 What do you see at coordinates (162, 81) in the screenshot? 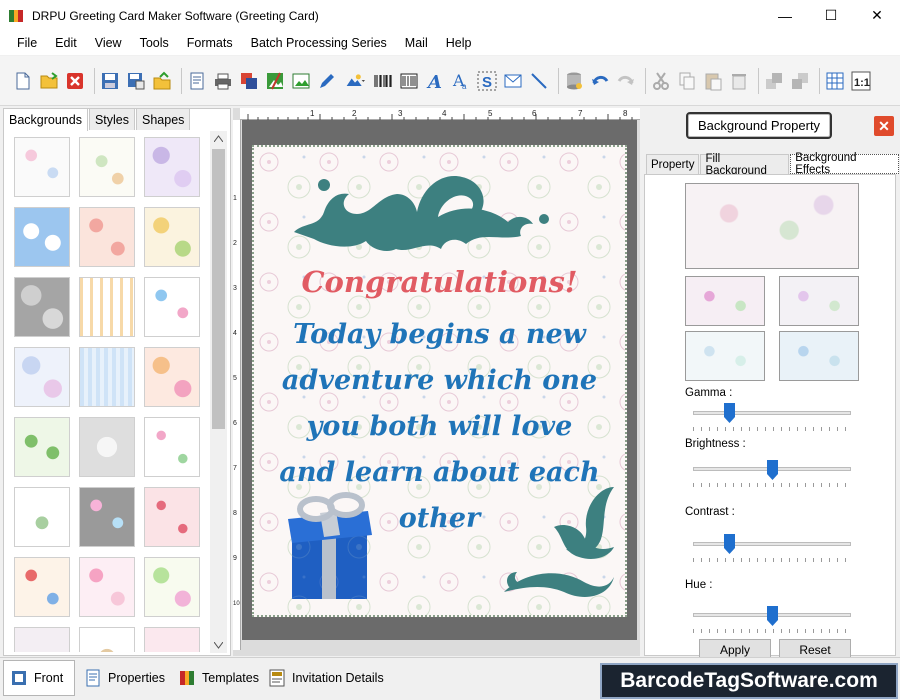
I see `export-icon` at bounding box center [162, 81].